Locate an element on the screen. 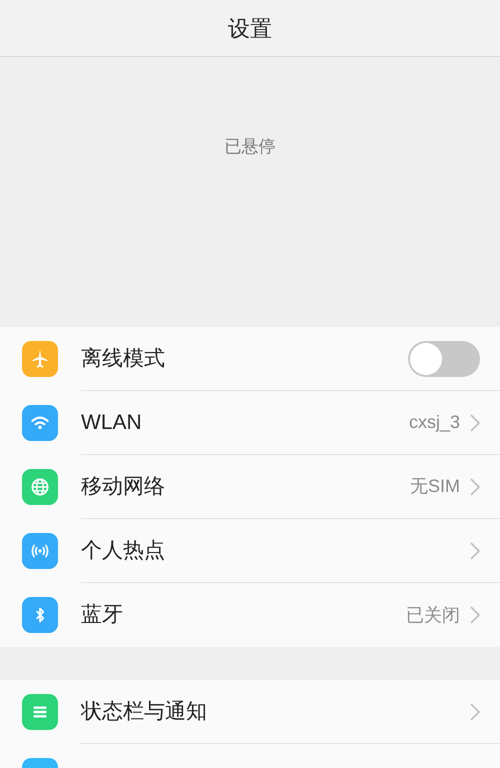 This screenshot has width=500, height=768. setting-value: 无SIM is located at coordinates (435, 486).